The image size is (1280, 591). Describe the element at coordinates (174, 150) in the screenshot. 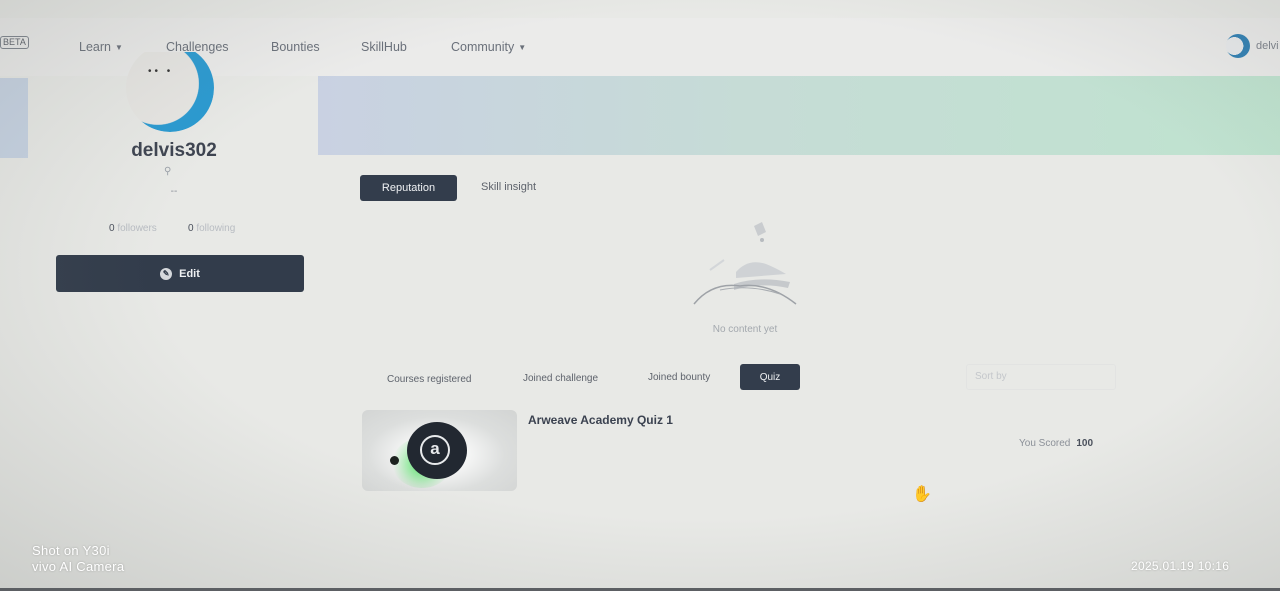

I see `profile-username: delvis302` at that location.